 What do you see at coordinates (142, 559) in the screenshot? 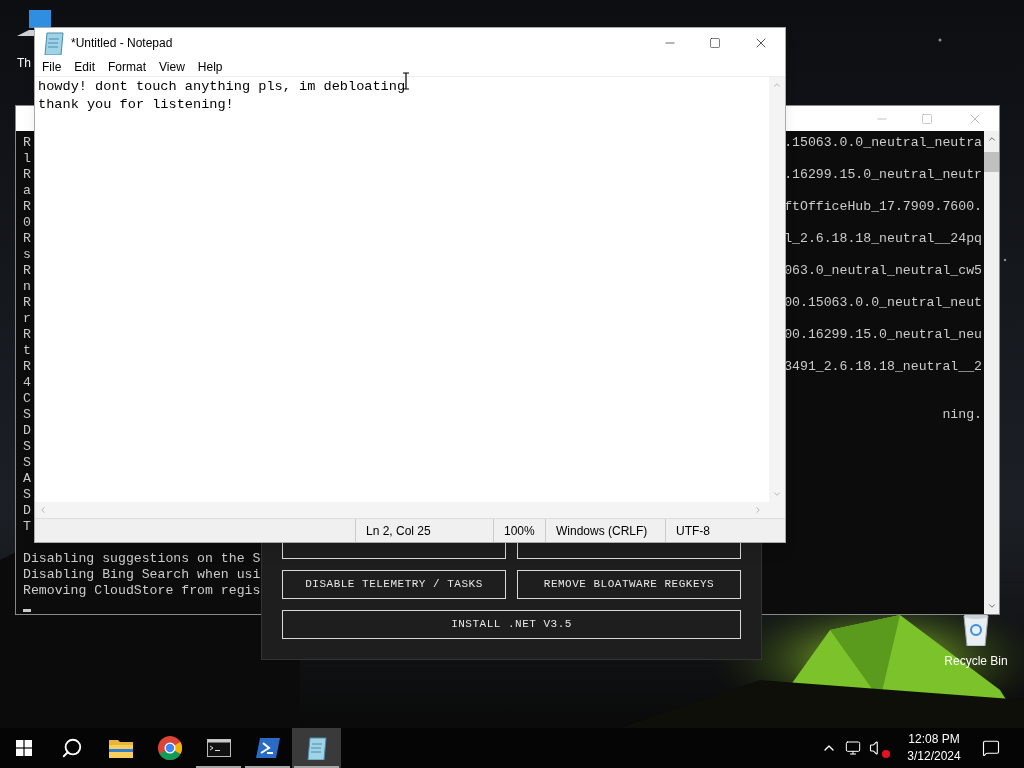
I see `console-line: Disabling suggestions on the S` at bounding box center [142, 559].